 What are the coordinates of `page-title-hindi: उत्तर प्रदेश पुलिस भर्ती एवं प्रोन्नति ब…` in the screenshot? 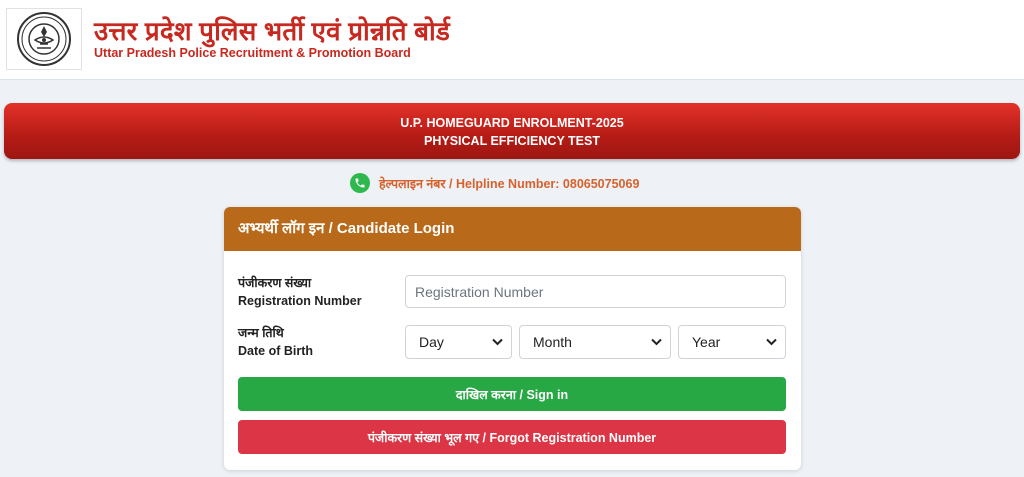 It's located at (272, 31).